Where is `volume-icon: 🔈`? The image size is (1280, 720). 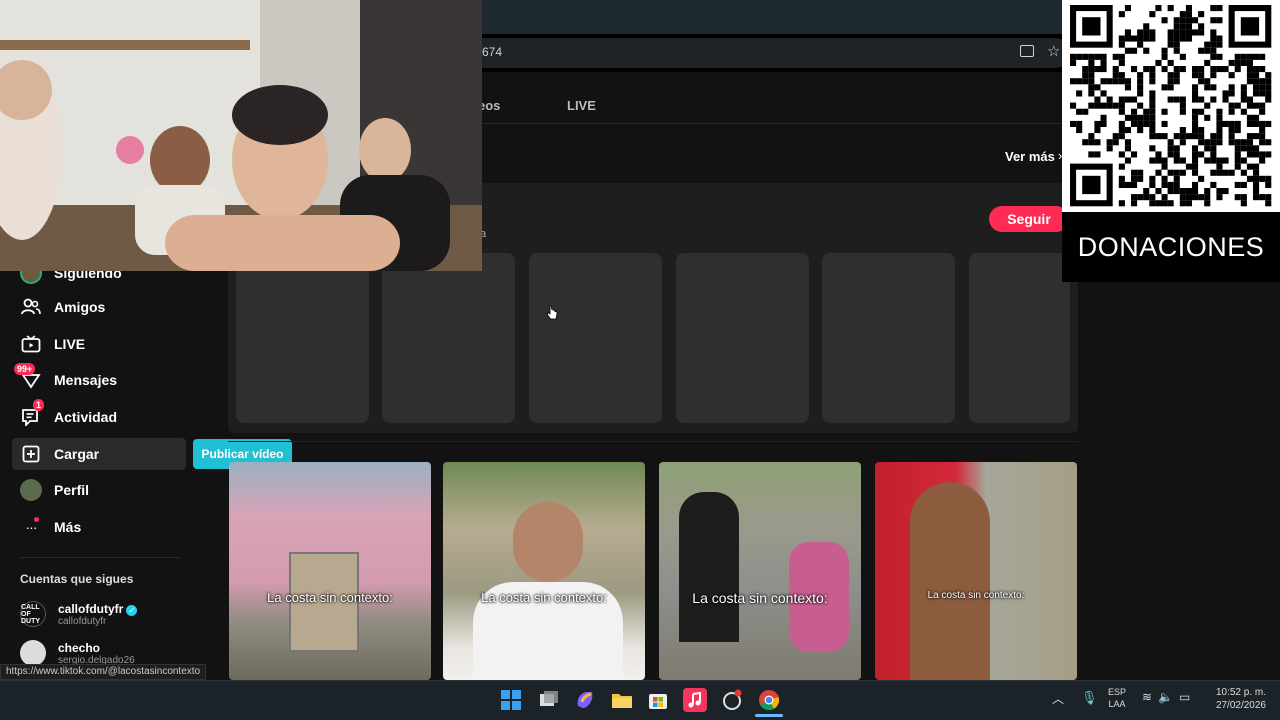 volume-icon: 🔈 is located at coordinates (1169, 697).